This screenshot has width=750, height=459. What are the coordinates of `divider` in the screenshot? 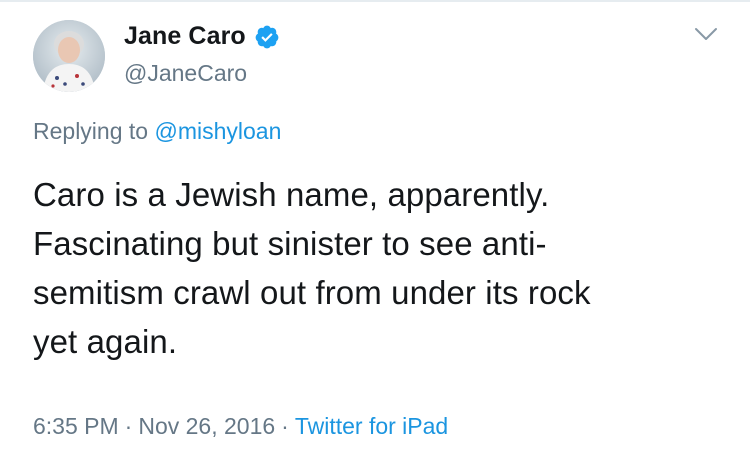 It's located at (375, 1).